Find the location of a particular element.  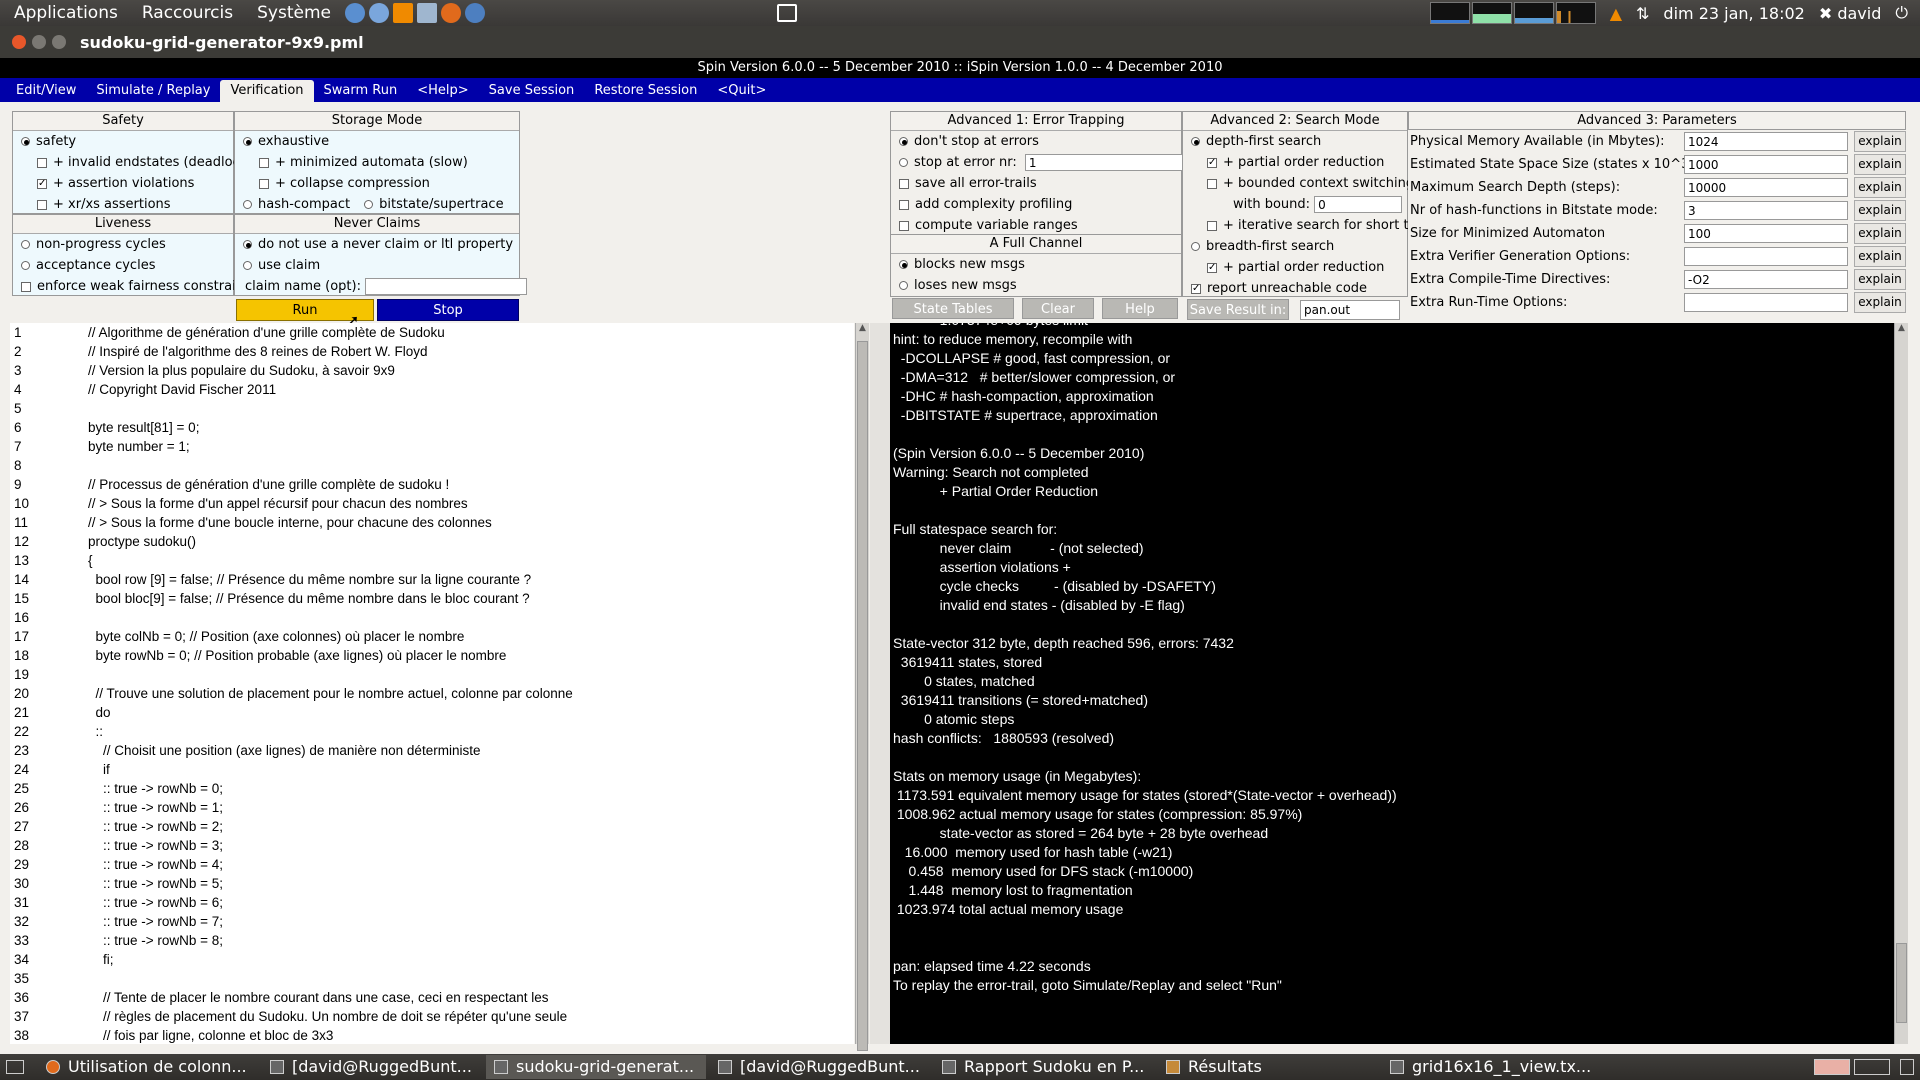

trash-icon is located at coordinates (1907, 1067).